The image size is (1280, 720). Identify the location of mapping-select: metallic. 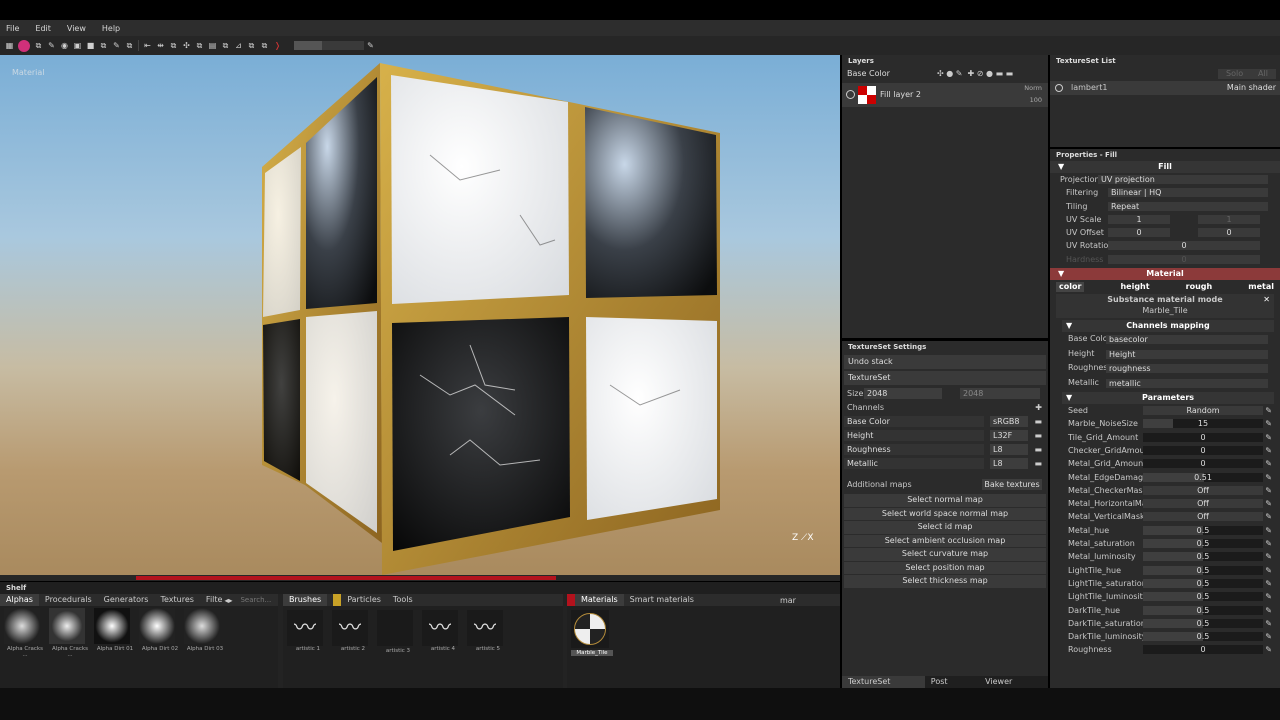
(1187, 383).